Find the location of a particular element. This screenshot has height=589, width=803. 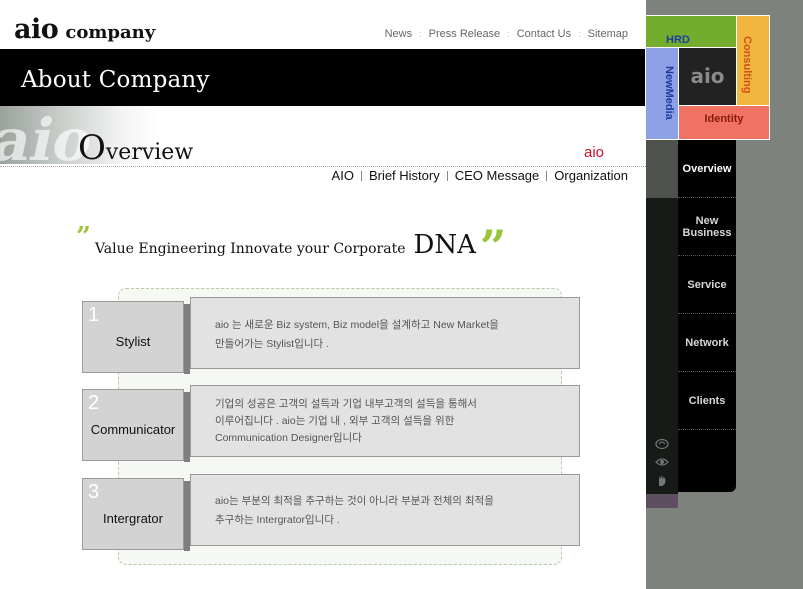

category-hrd-label: HRD is located at coordinates (678, 40).